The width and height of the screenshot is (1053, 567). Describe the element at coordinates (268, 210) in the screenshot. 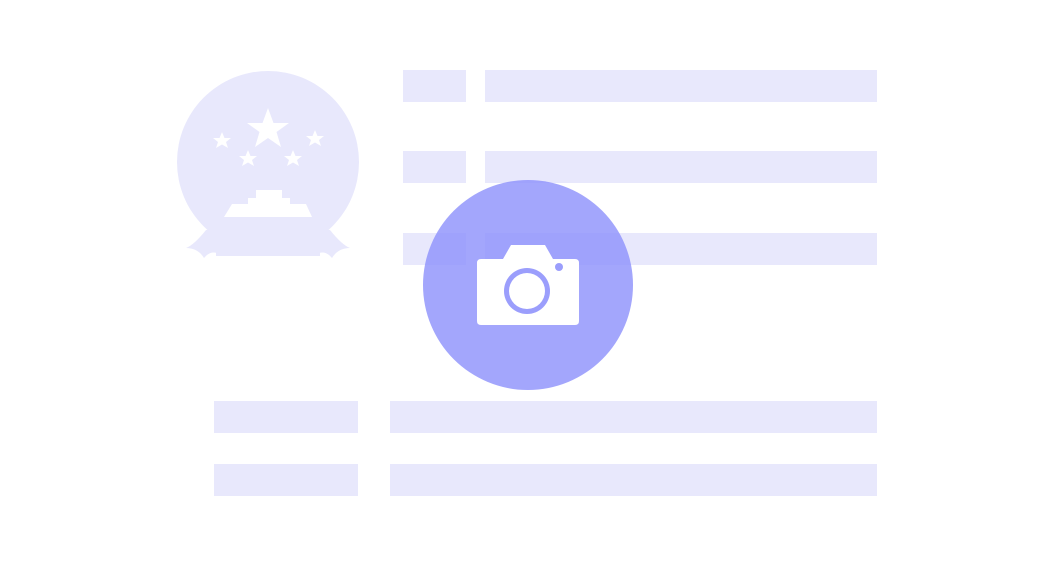

I see `emblem-gate-body` at that location.